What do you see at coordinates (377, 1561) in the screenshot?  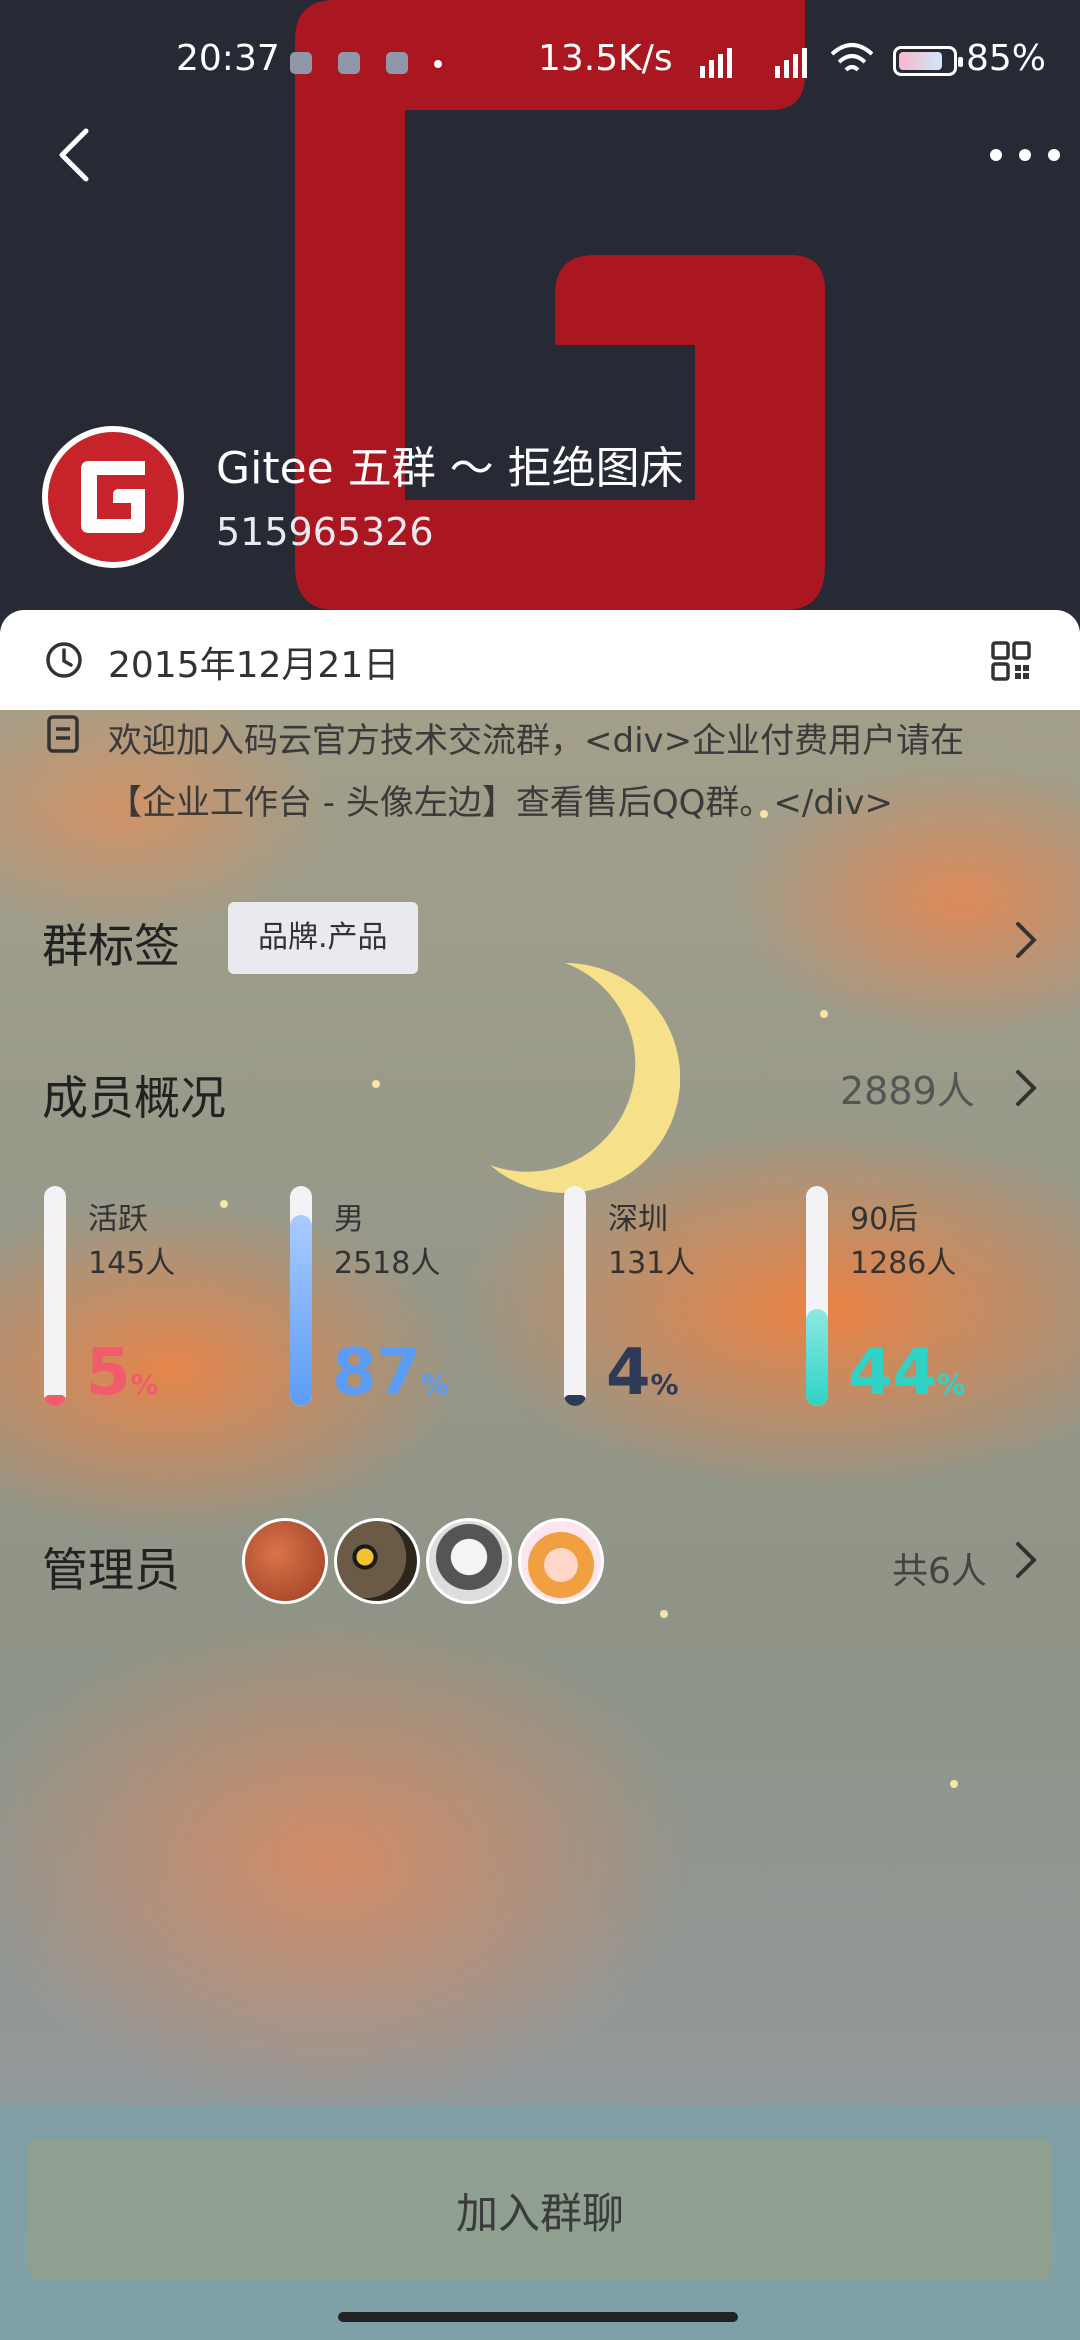 I see `owl-avatar` at bounding box center [377, 1561].